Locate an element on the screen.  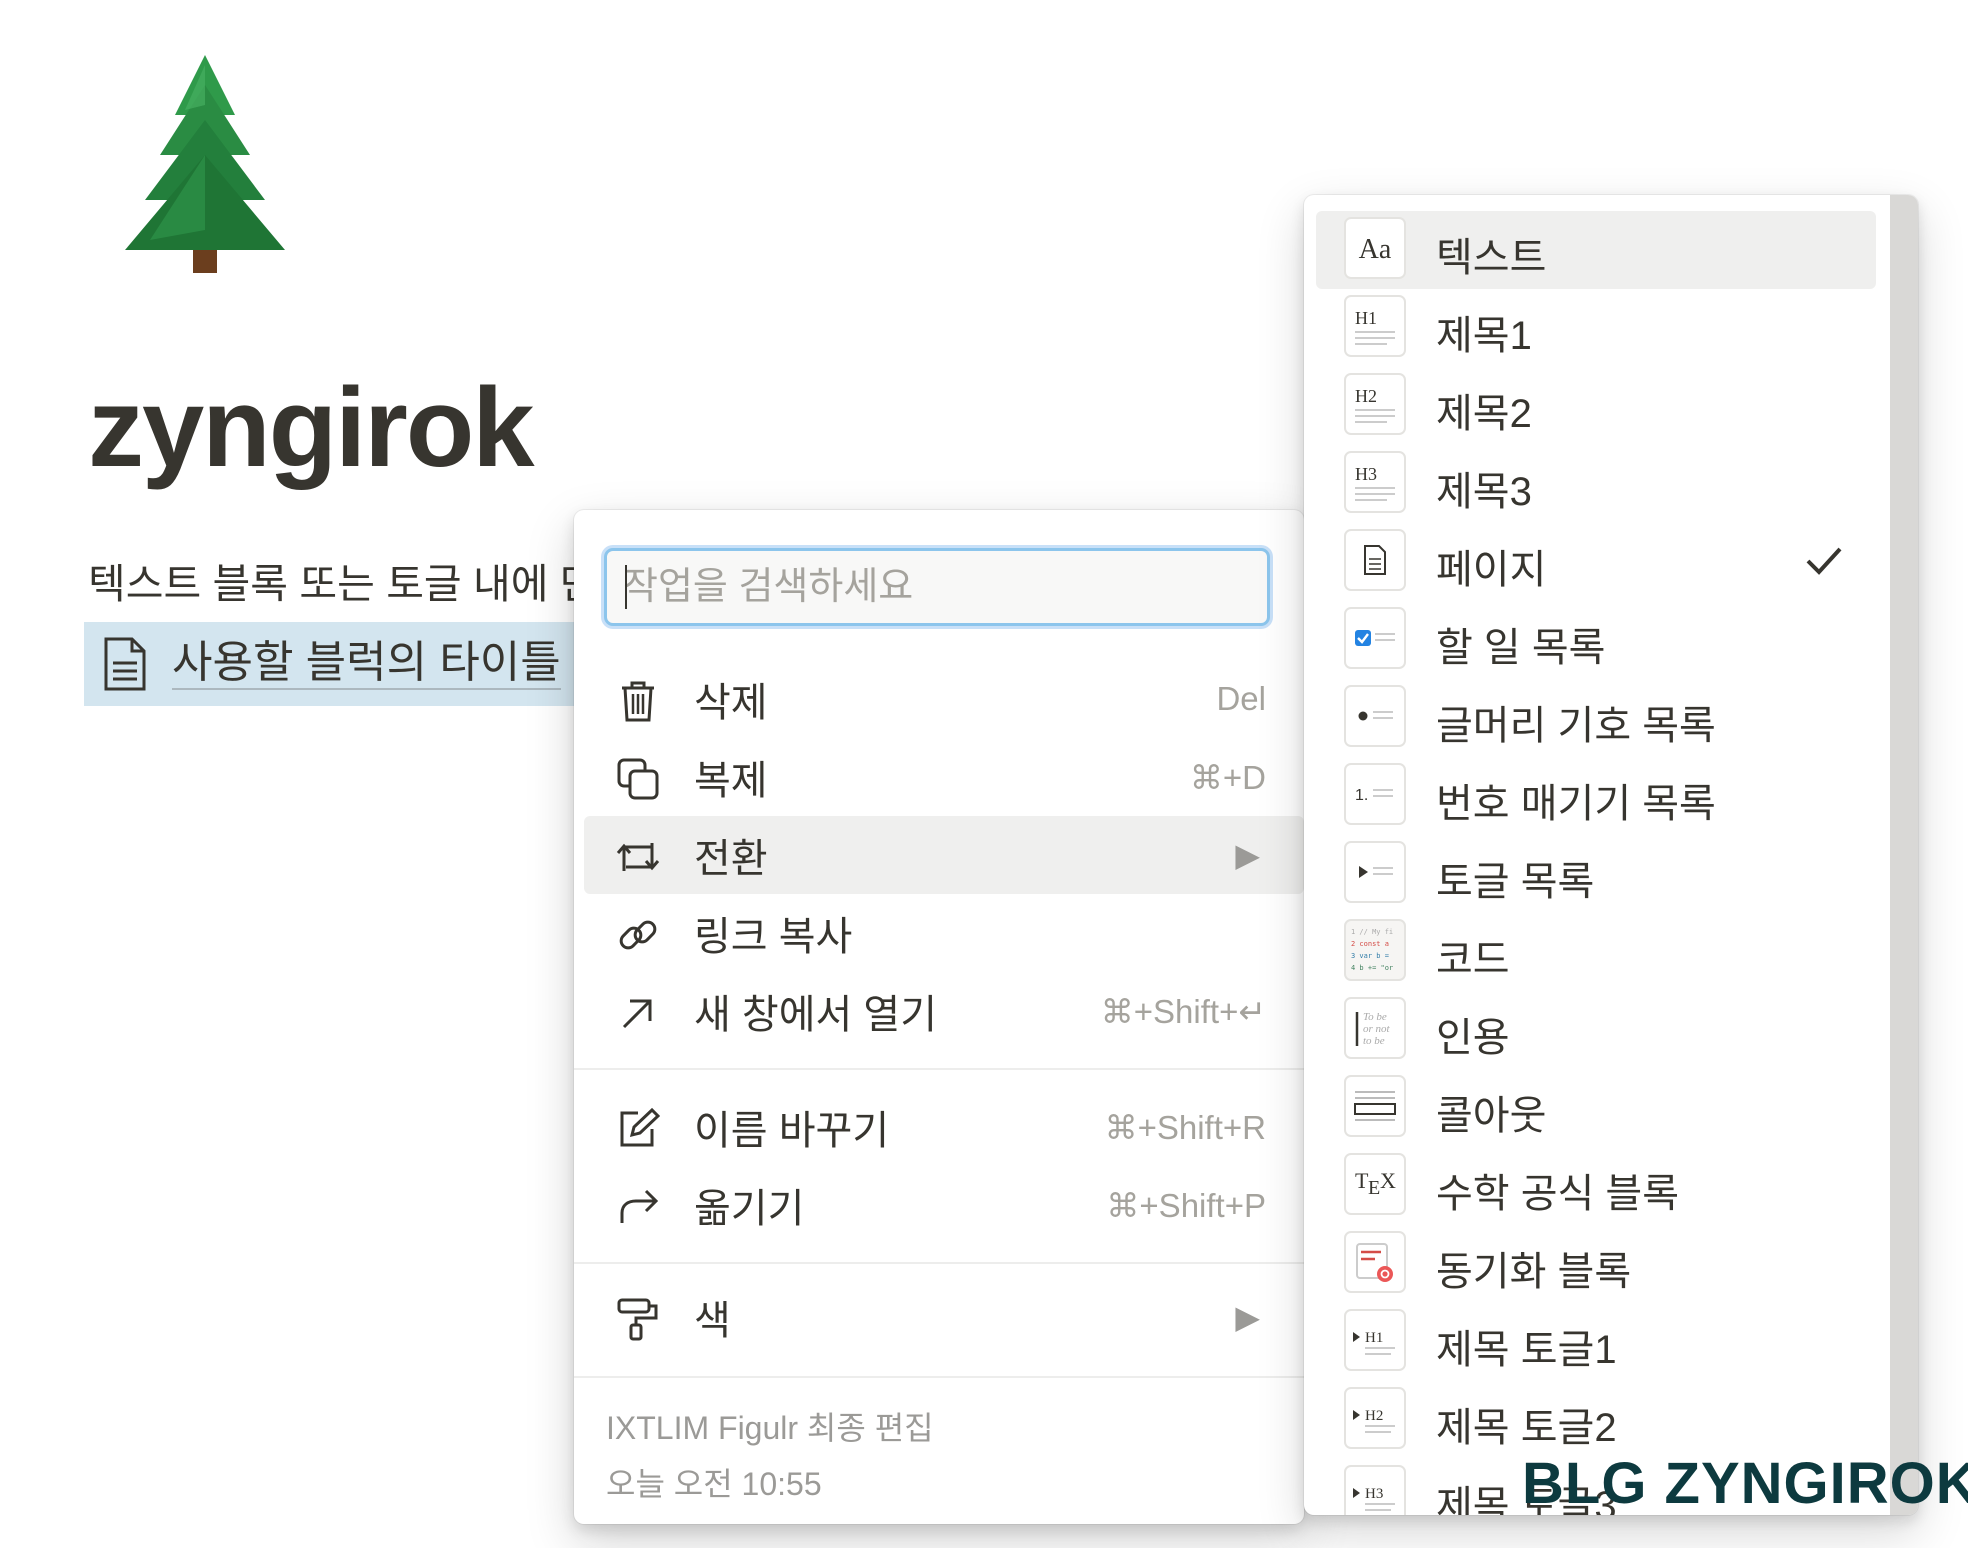
turn-into-menu-item: 전환 ▶ is located at coordinates (944, 855).